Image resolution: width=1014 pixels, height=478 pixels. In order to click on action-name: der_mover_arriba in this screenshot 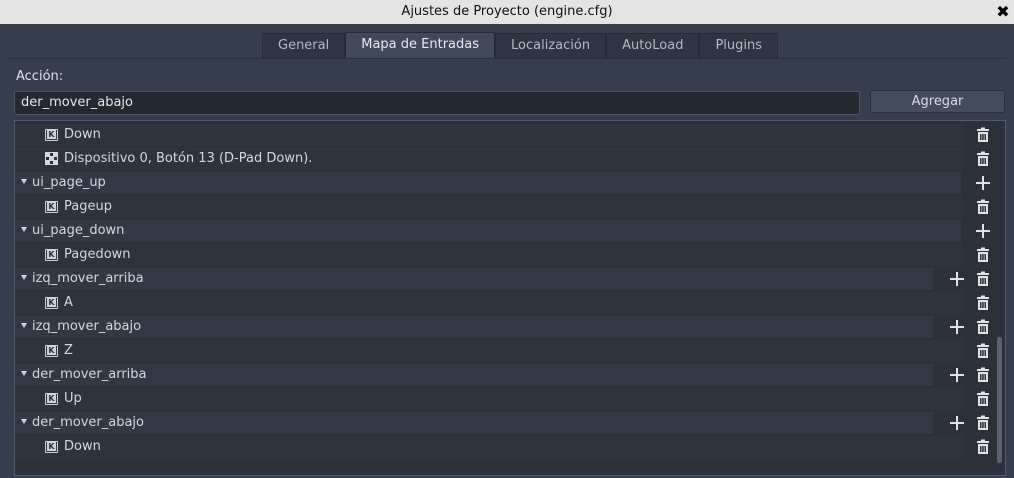, I will do `click(89, 374)`.